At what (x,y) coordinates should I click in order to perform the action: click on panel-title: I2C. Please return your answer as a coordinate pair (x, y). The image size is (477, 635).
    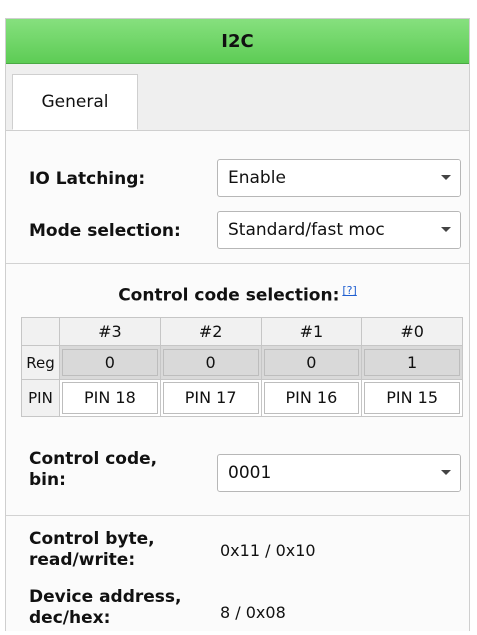
    Looking at the image, I should click on (237, 41).